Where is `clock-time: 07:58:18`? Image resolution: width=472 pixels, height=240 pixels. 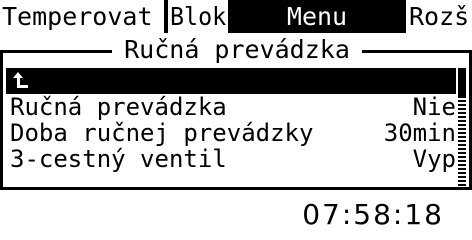
clock-time: 07:58:18 is located at coordinates (373, 214).